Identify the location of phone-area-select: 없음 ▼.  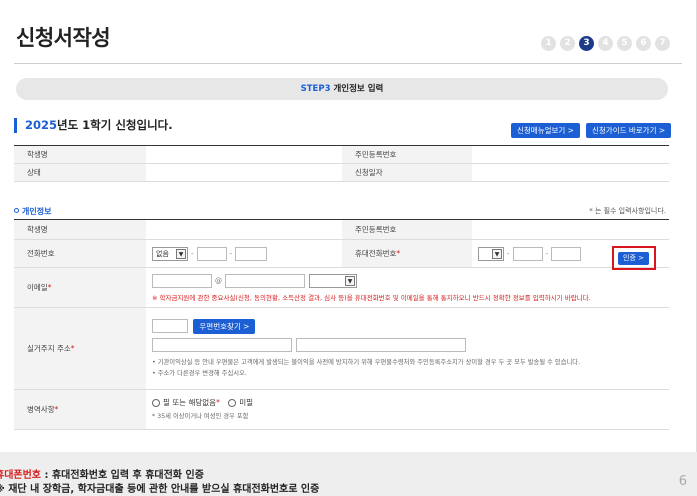
(170, 253).